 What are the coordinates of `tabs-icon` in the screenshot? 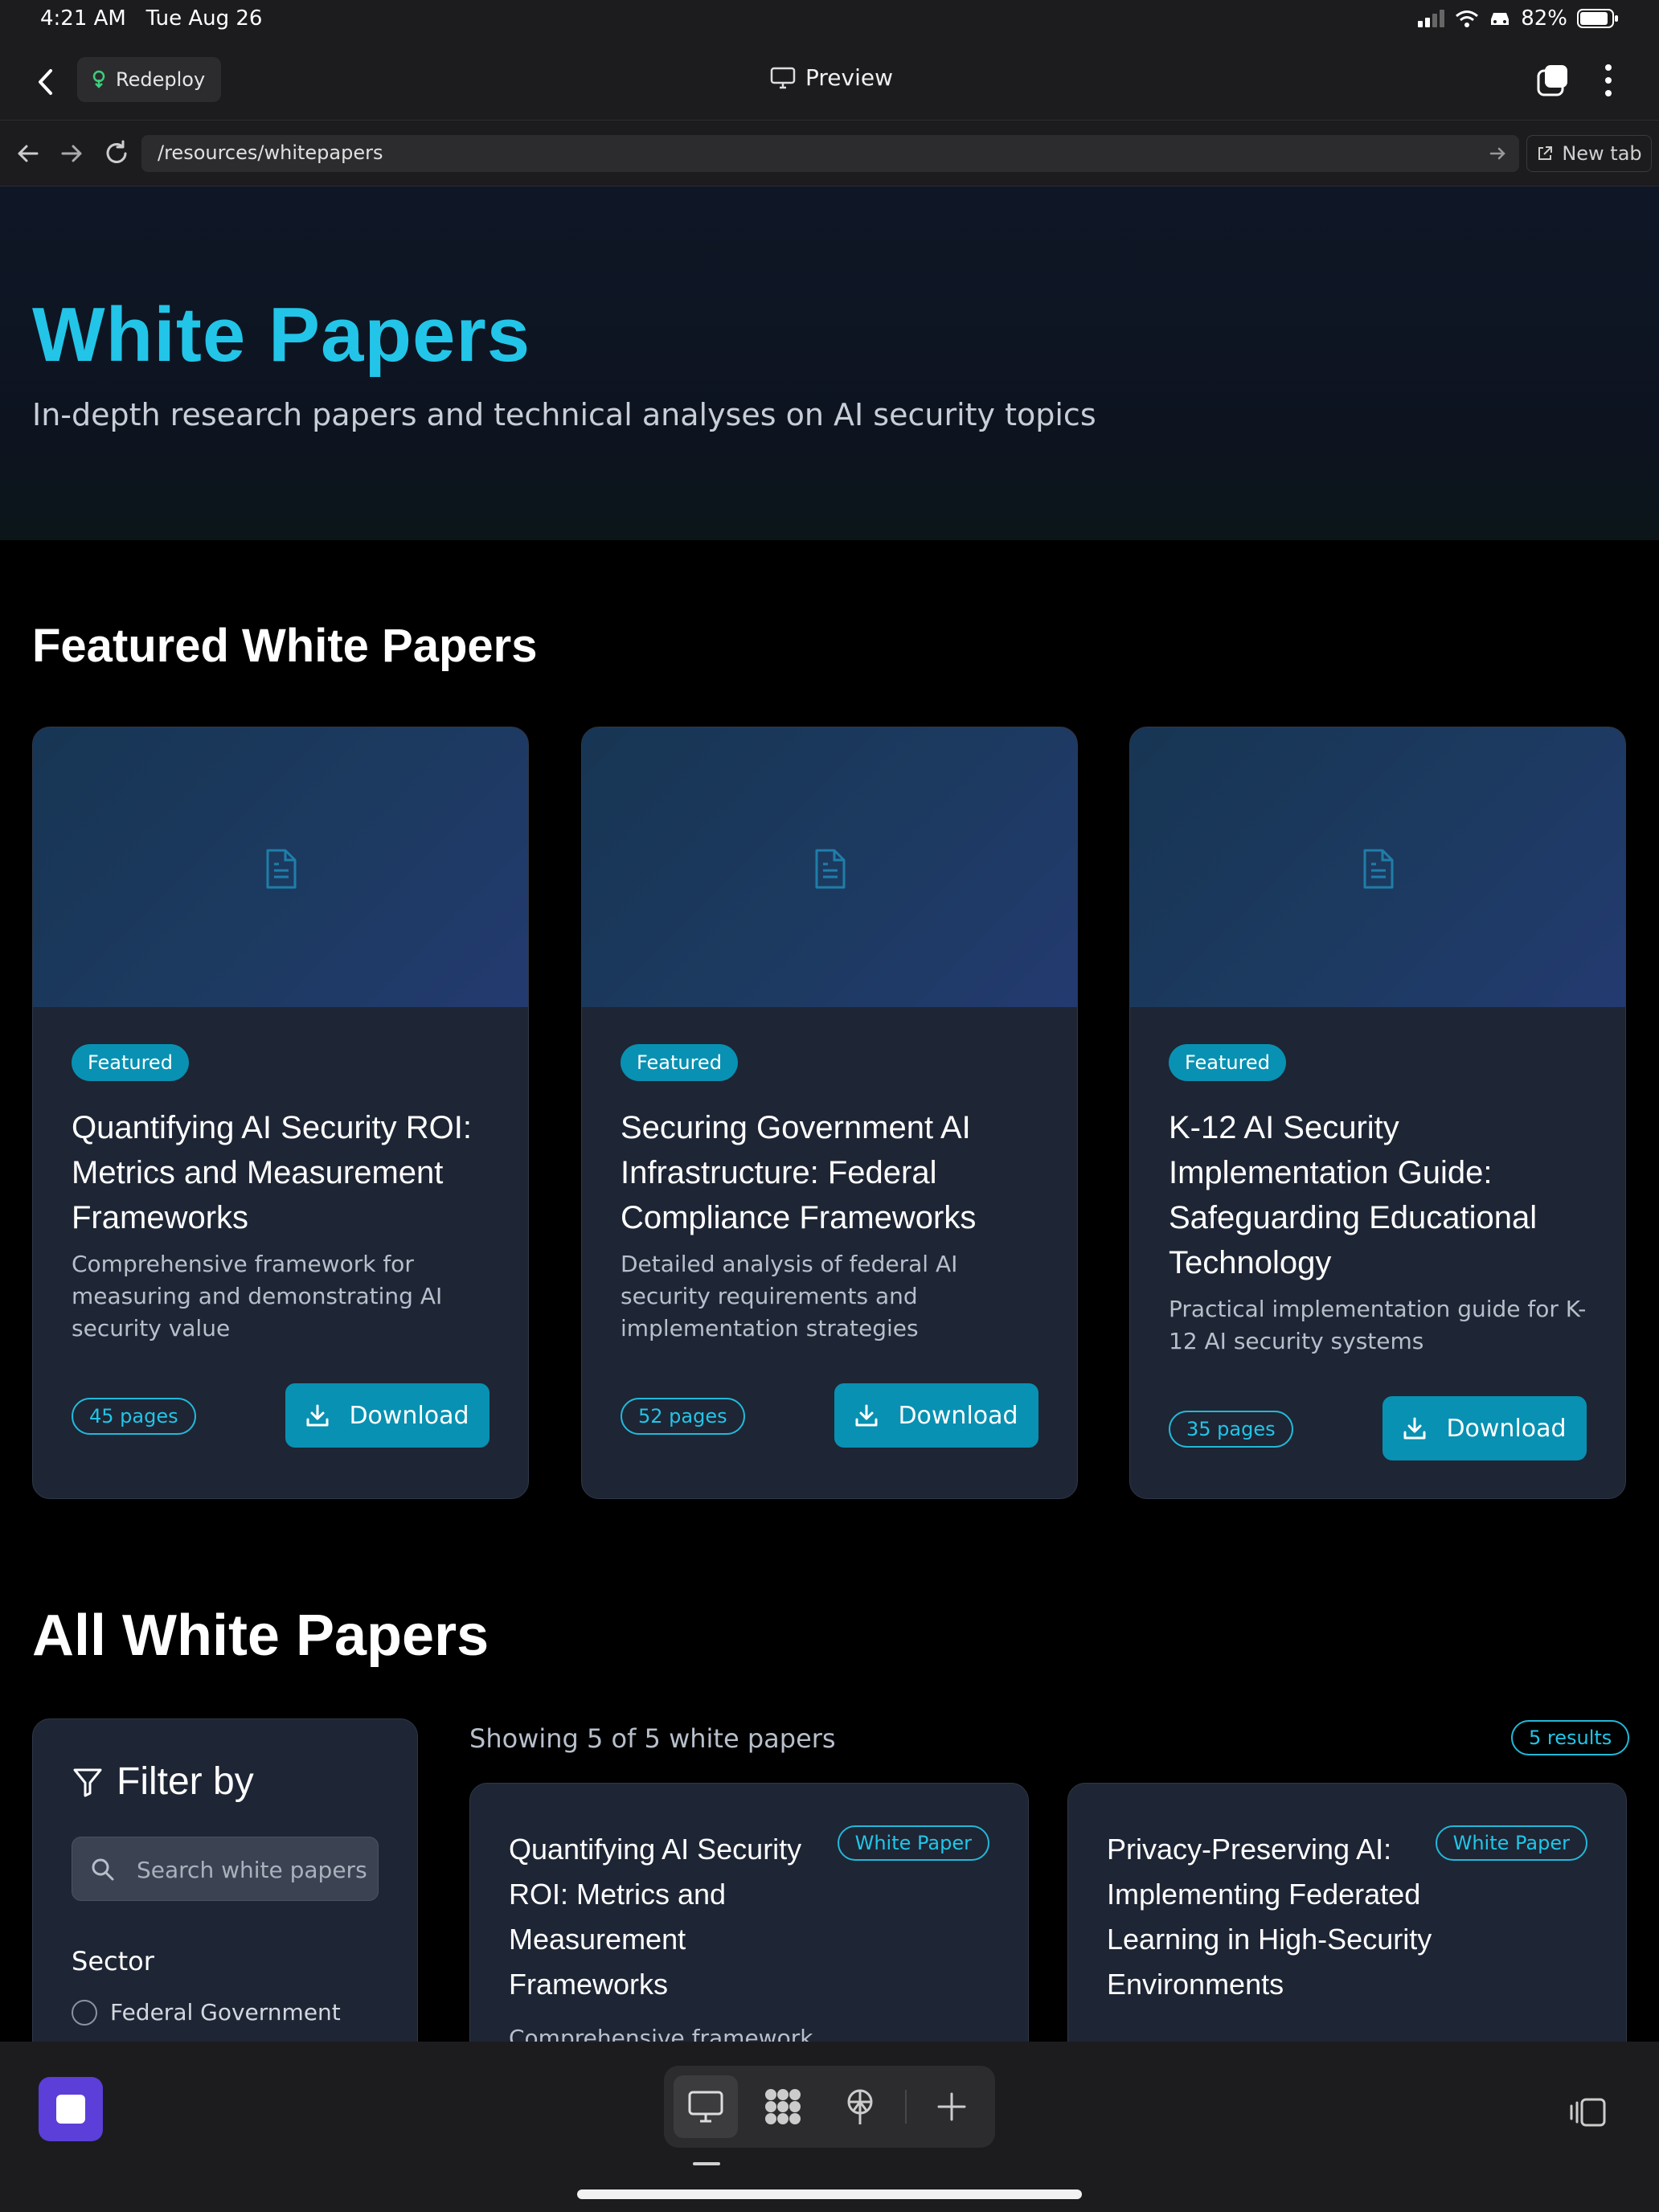 It's located at (1553, 80).